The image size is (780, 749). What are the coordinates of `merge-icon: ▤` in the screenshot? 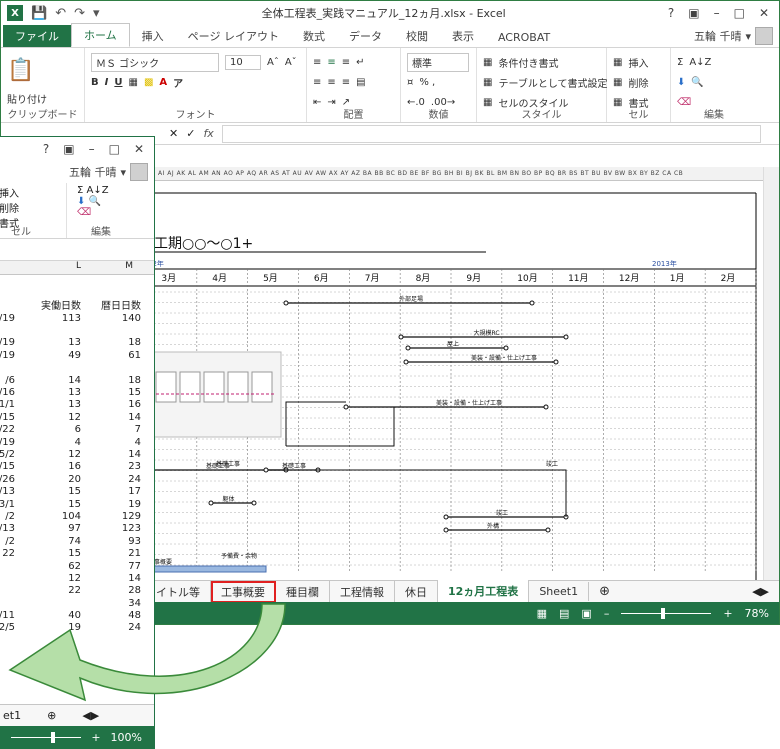 It's located at (360, 82).